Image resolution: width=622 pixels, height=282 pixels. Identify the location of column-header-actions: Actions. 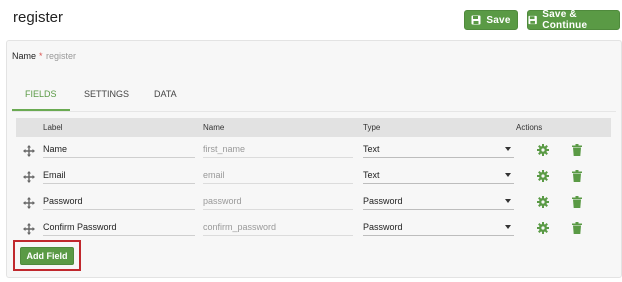
(529, 127).